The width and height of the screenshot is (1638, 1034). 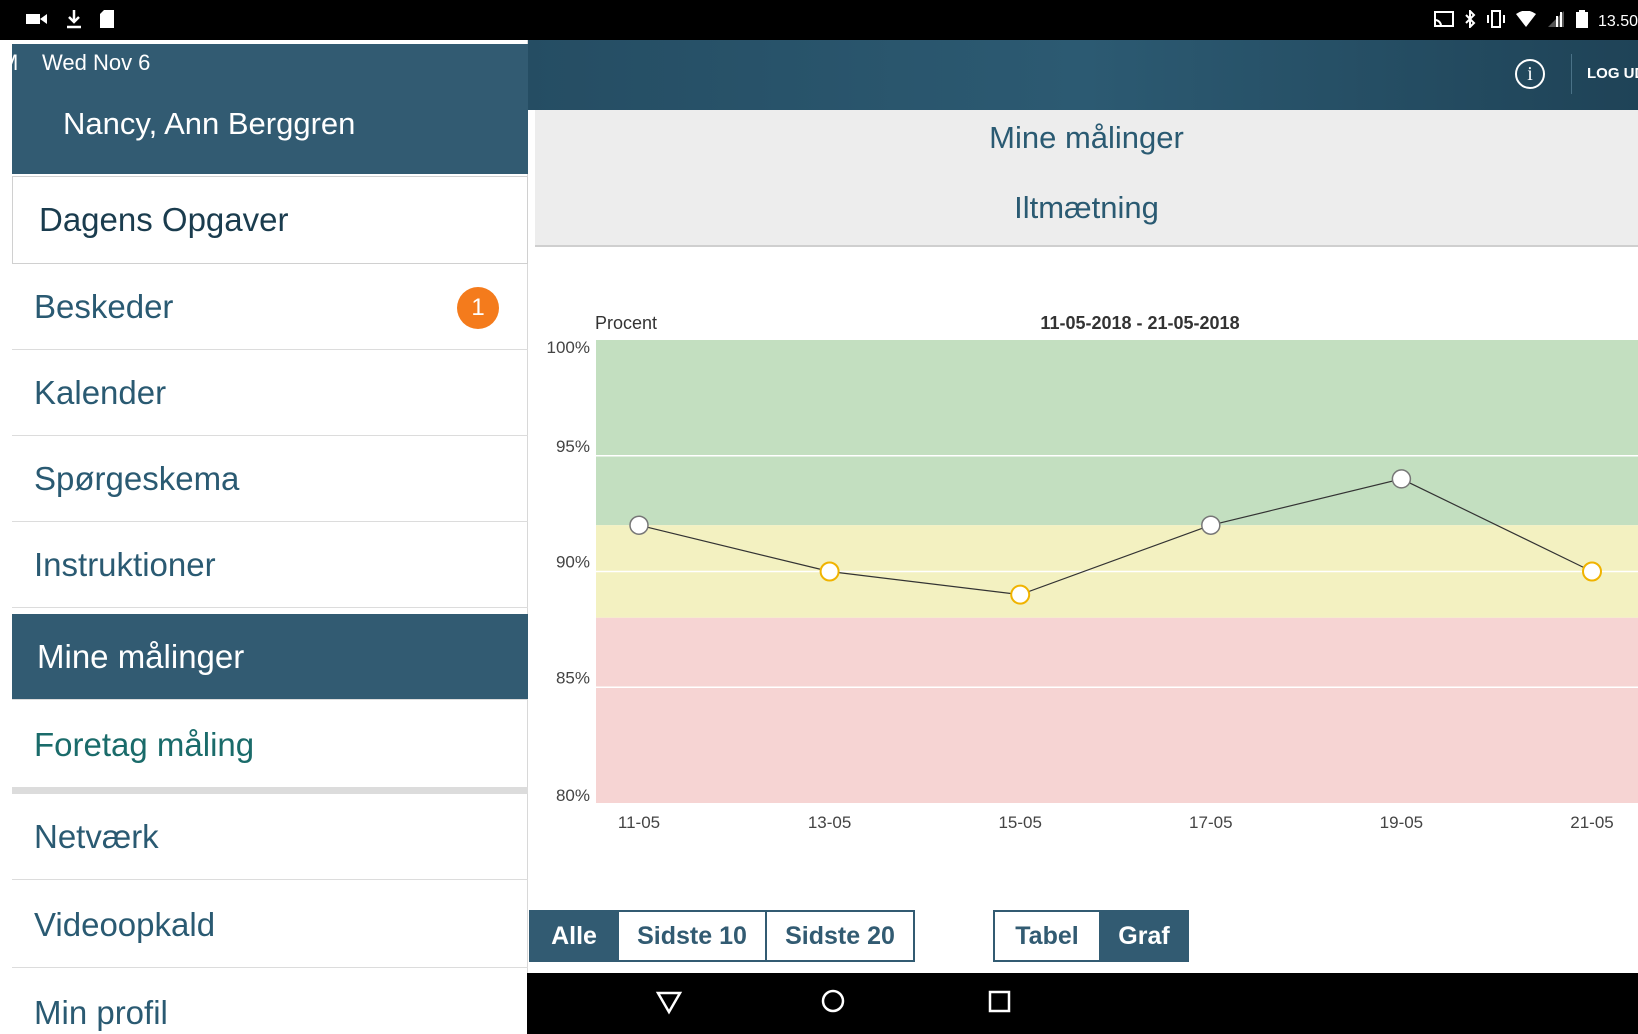 What do you see at coordinates (819, 20) in the screenshot?
I see `status-bar: 13.50` at bounding box center [819, 20].